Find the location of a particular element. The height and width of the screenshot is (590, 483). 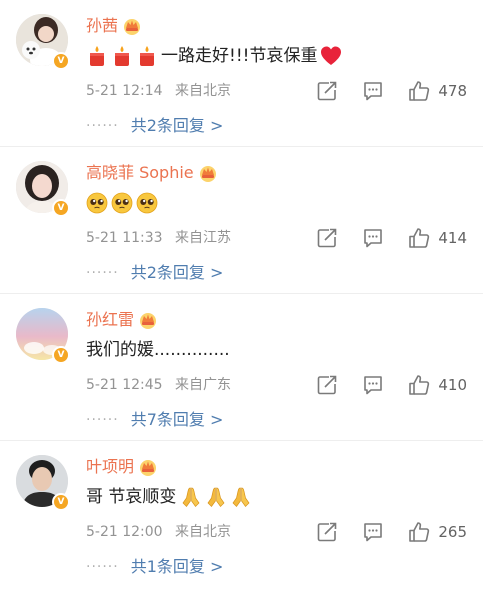

user-name: 孙红雷 is located at coordinates (110, 320).